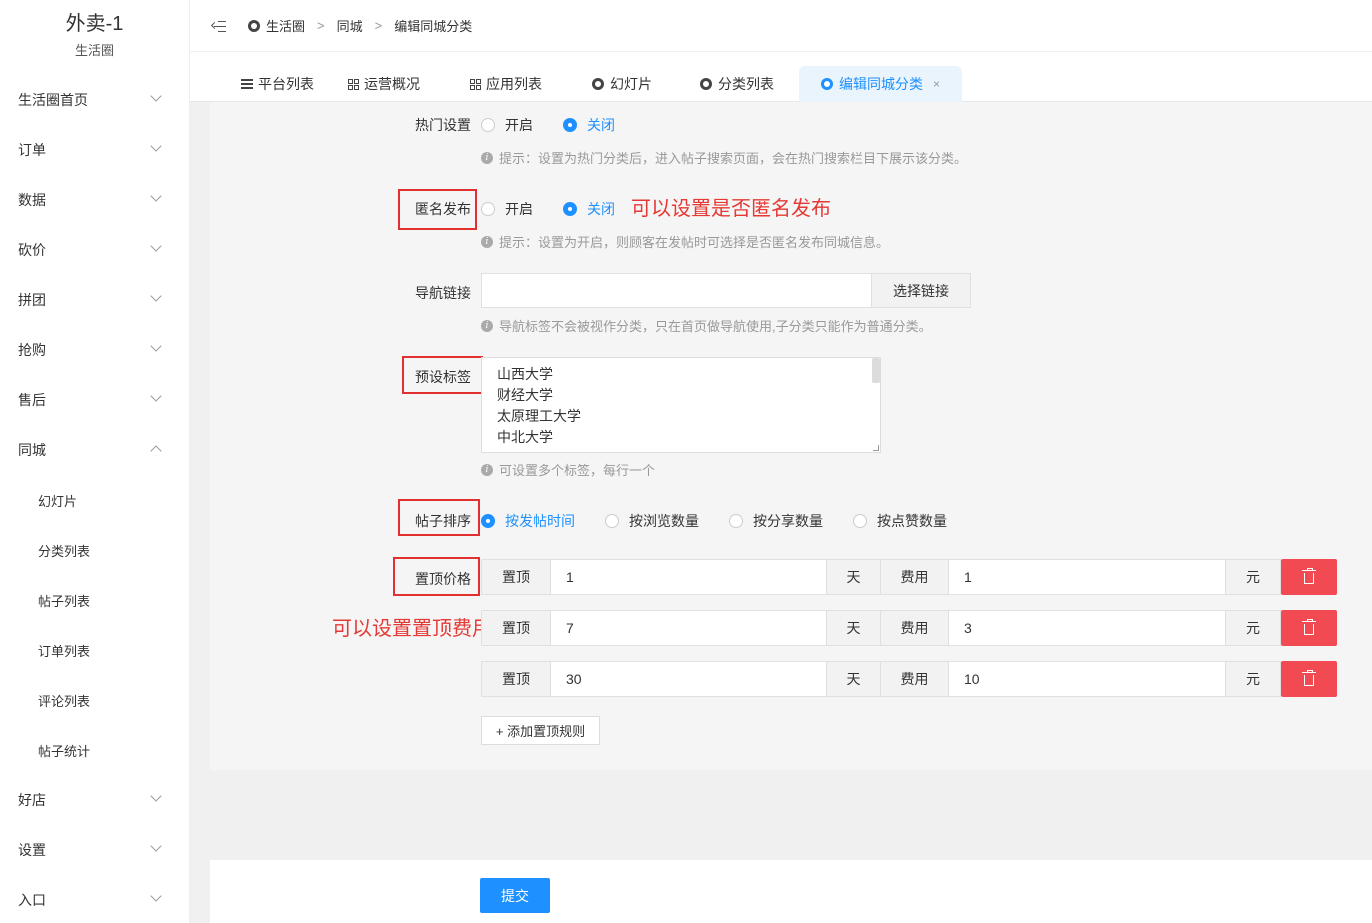 Image resolution: width=1372 pixels, height=923 pixels. Describe the element at coordinates (515, 895) in the screenshot. I see `submit-button: 提交` at that location.